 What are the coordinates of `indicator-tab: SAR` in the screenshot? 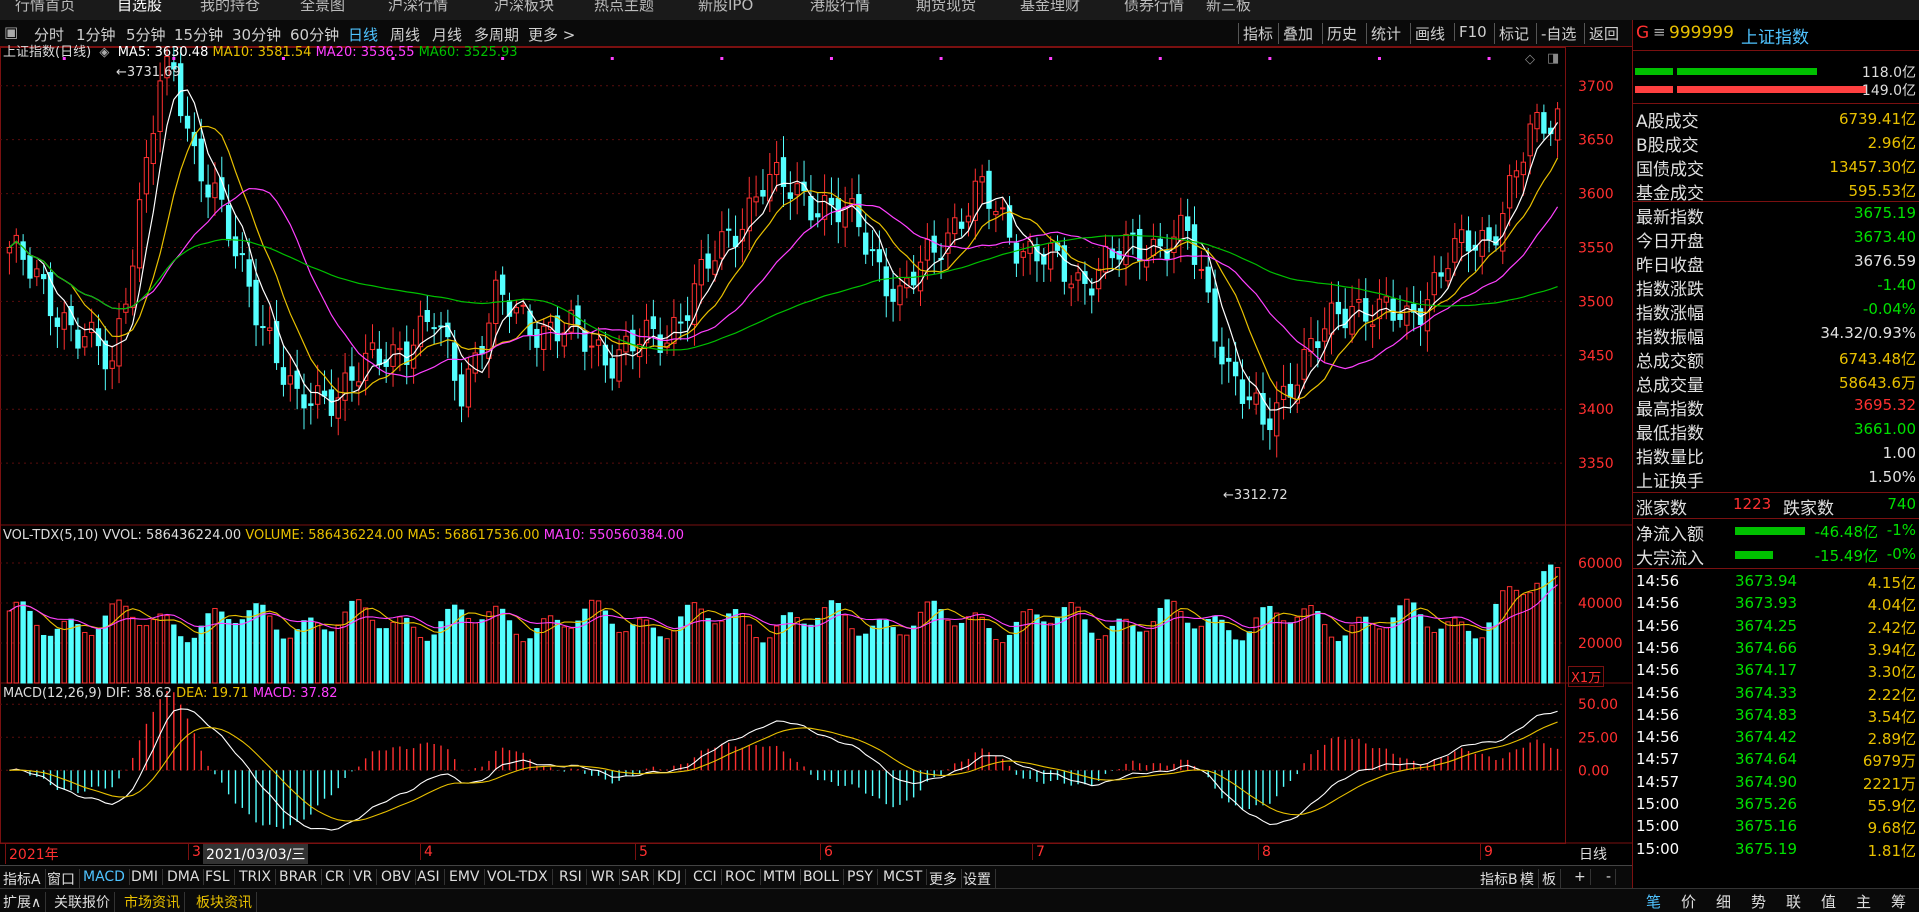 It's located at (638, 877).